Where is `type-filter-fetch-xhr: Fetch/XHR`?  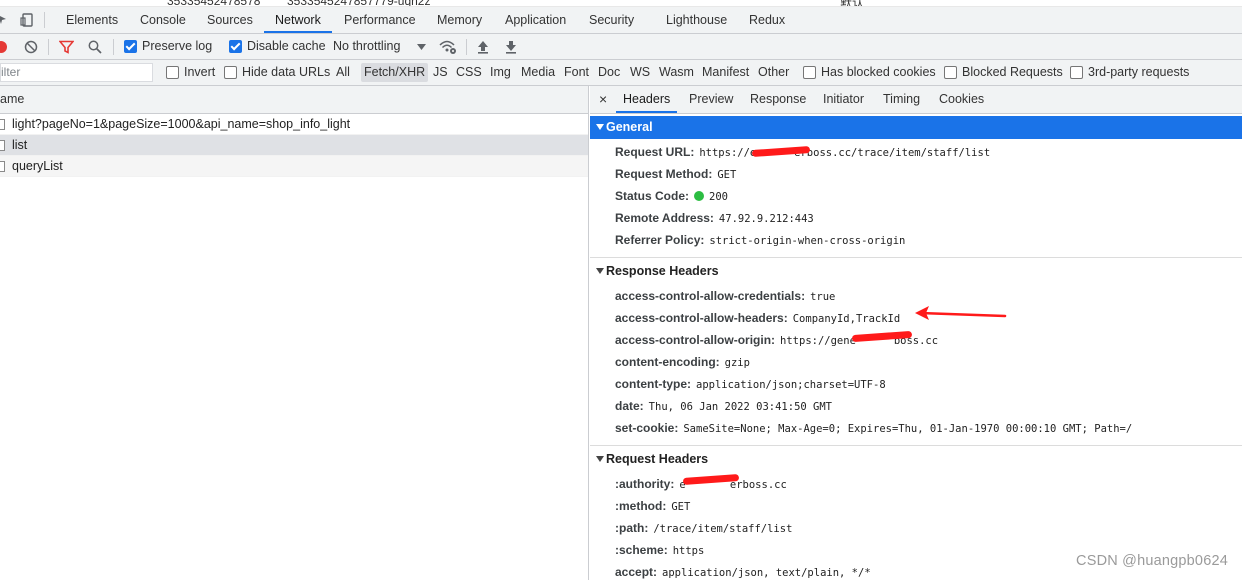 type-filter-fetch-xhr: Fetch/XHR is located at coordinates (395, 72).